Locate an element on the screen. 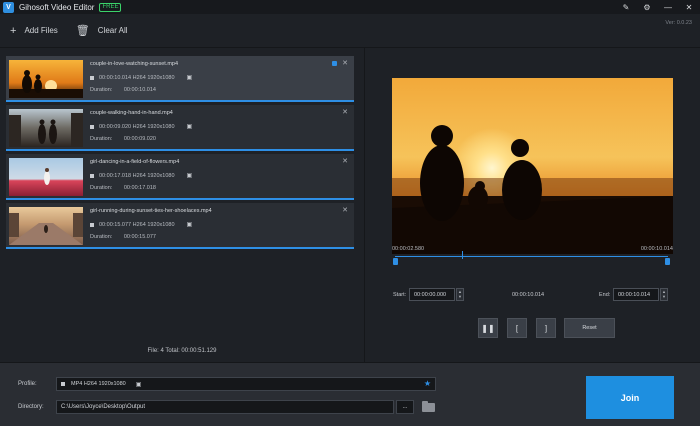 Image resolution: width=700 pixels, height=426 pixels. files-summary: File: 4 Total: 00:00:51.129 is located at coordinates (182, 351).